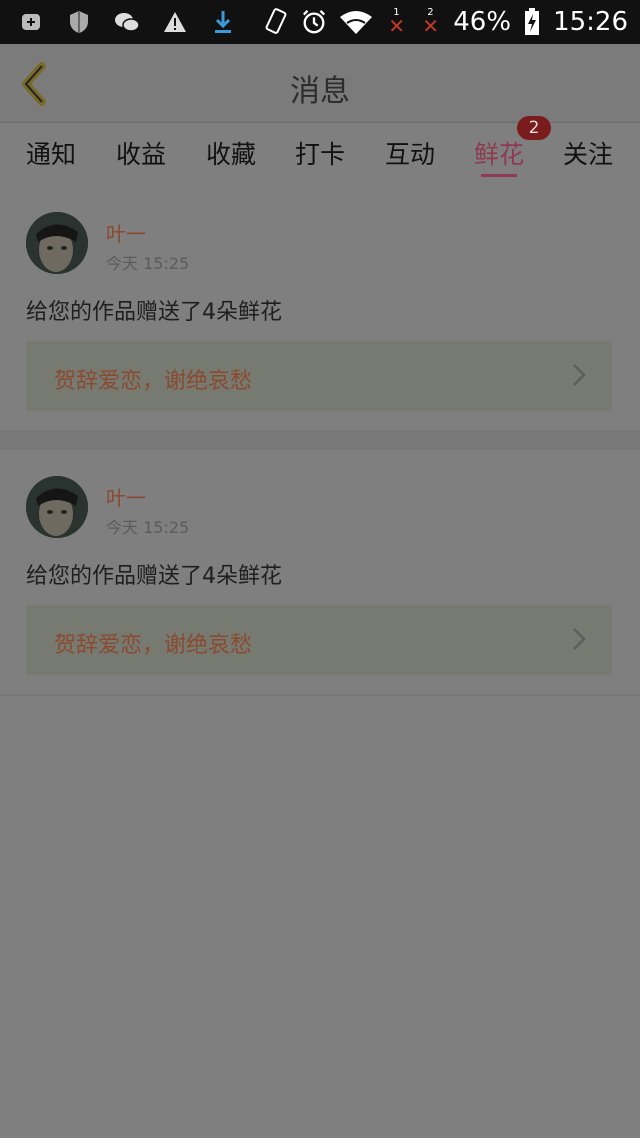 The width and height of the screenshot is (640, 1138). Describe the element at coordinates (499, 175) in the screenshot. I see `active-tab-indicator` at that location.